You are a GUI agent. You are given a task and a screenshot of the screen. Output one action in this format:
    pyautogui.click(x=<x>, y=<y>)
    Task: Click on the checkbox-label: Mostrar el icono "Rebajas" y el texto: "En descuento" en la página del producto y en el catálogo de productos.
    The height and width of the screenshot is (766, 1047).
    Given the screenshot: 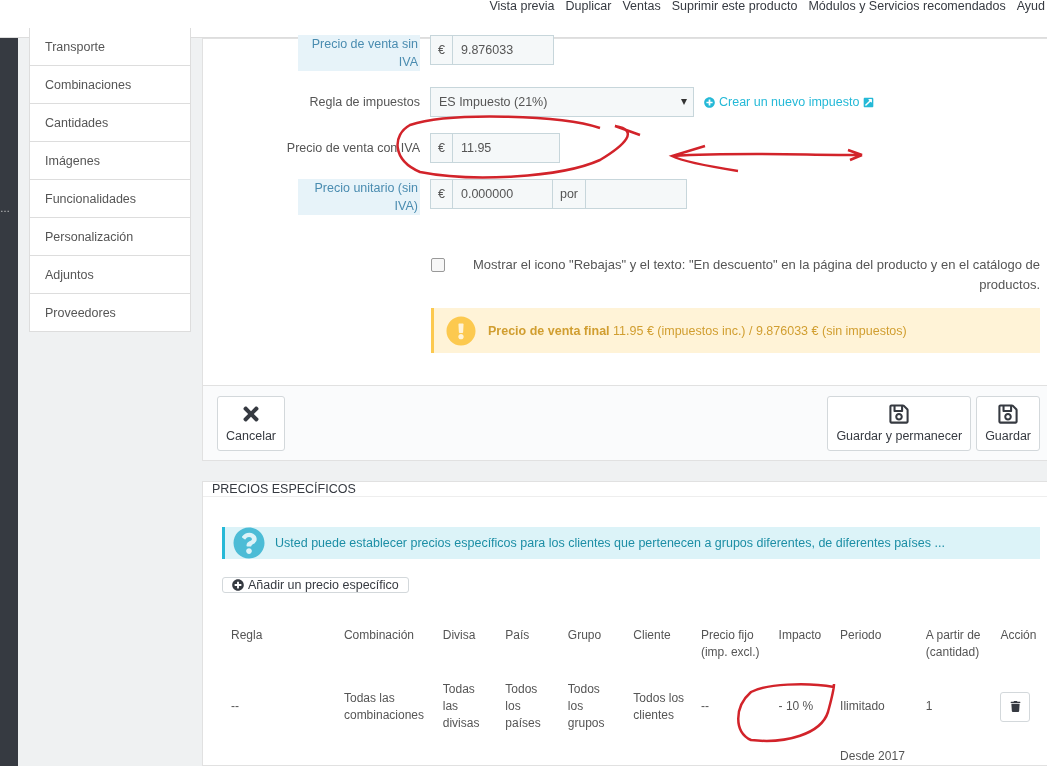 What is the action you would take?
    pyautogui.click(x=756, y=275)
    